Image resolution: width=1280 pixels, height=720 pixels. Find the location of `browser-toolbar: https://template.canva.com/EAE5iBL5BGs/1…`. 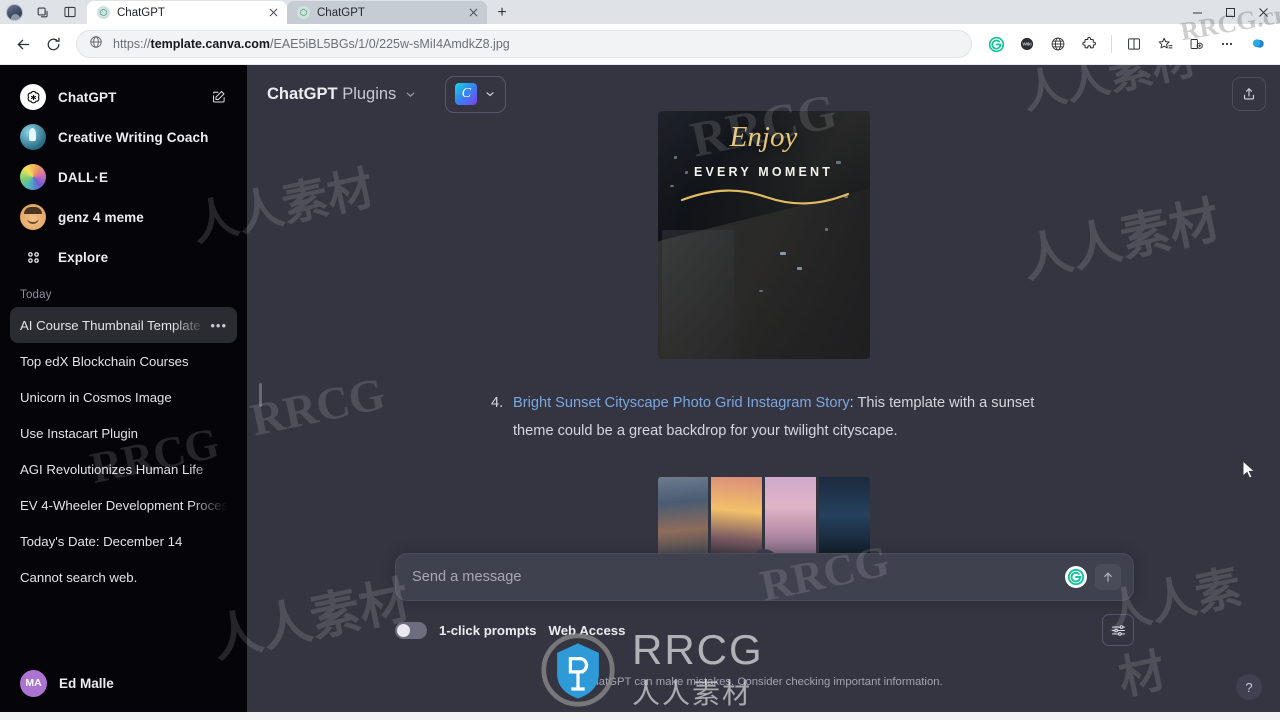

browser-toolbar: https://template.canva.com/EAE5iBL5BGs/1… is located at coordinates (640, 44).